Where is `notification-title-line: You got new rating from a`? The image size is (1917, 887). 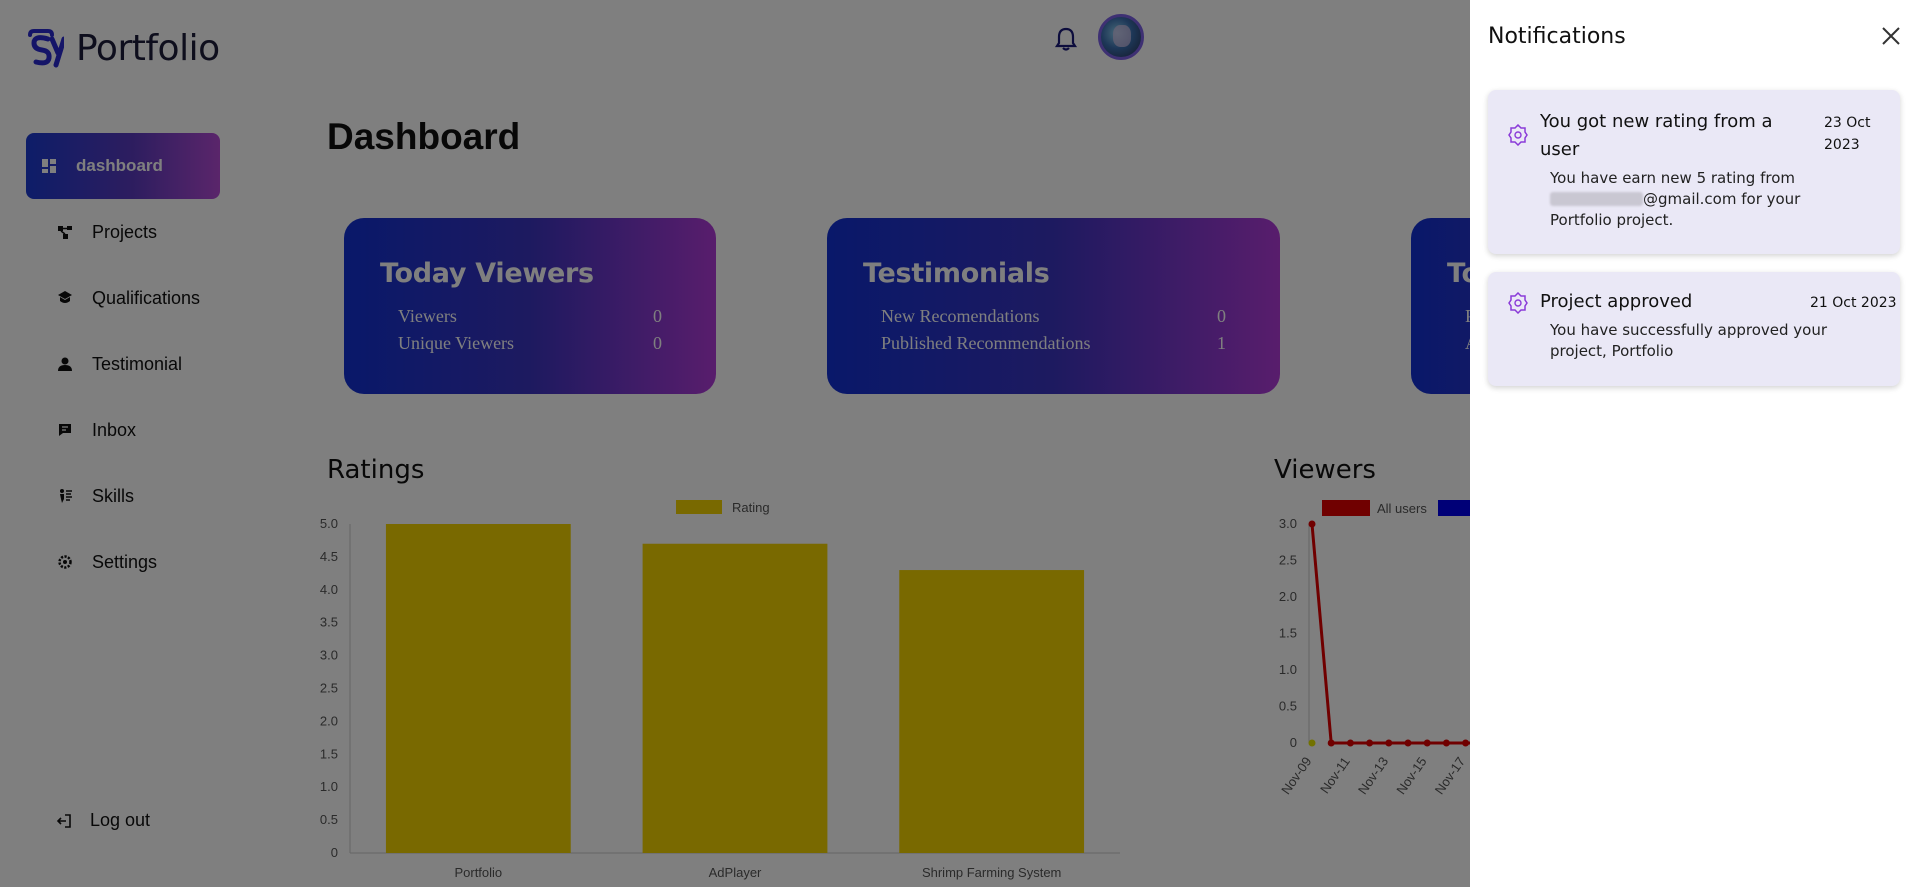 notification-title-line: You got new rating from a is located at coordinates (1656, 121).